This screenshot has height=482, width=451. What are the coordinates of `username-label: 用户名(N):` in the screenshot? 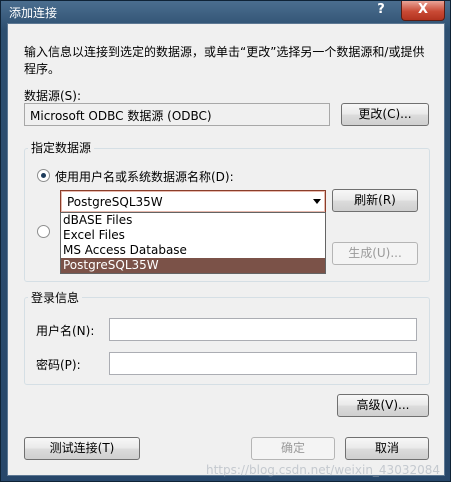 It's located at (65, 331).